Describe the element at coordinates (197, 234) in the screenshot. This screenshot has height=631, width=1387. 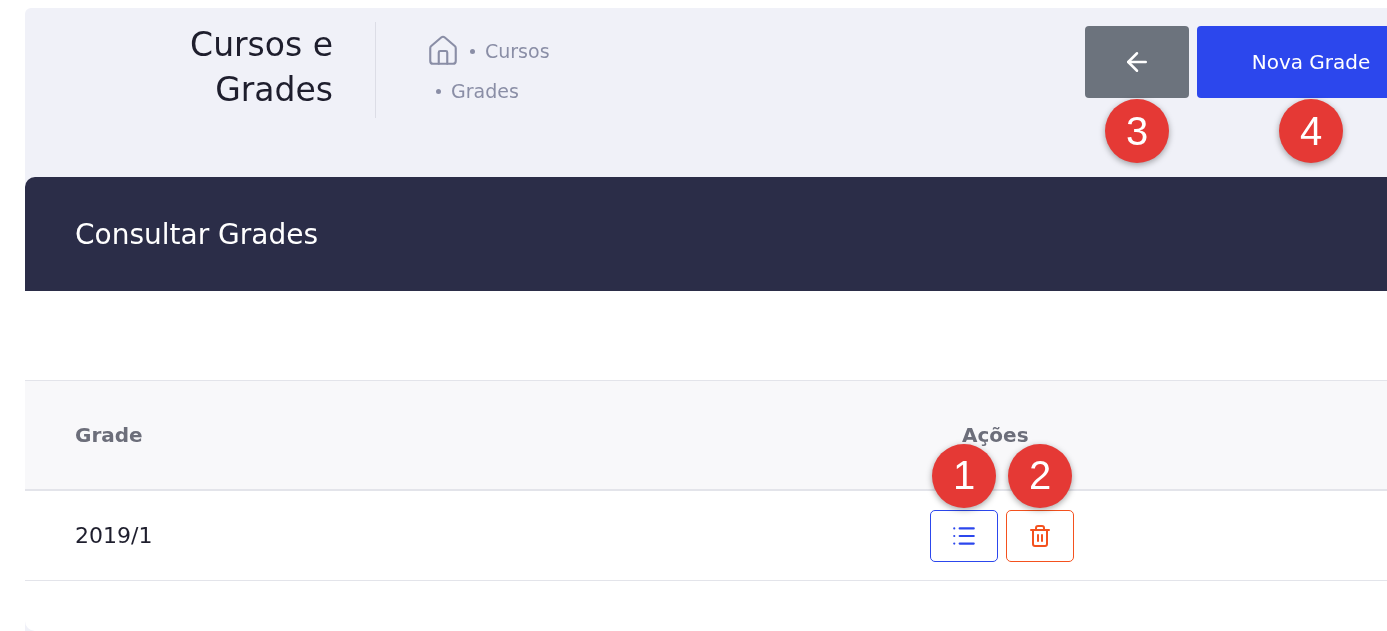
I see `card-title: Consultar Grades` at that location.